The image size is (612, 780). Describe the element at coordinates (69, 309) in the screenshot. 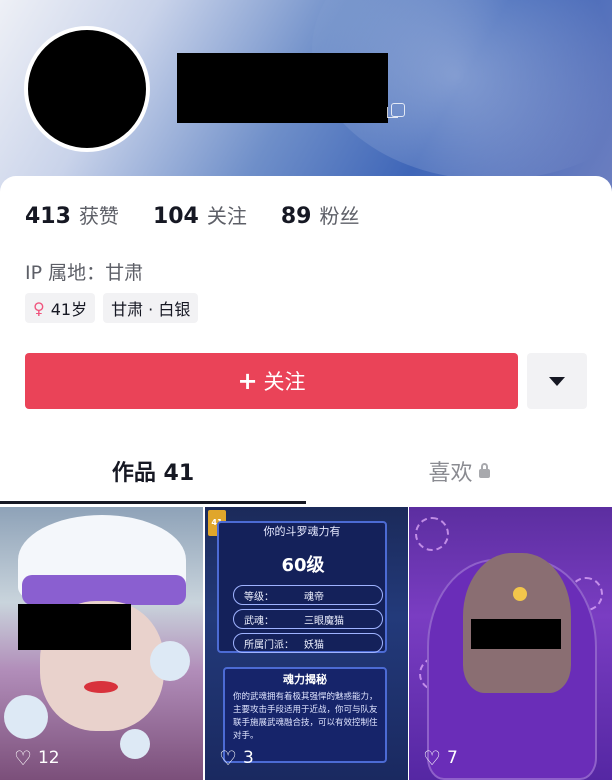

I see `age-label: 41岁` at that location.